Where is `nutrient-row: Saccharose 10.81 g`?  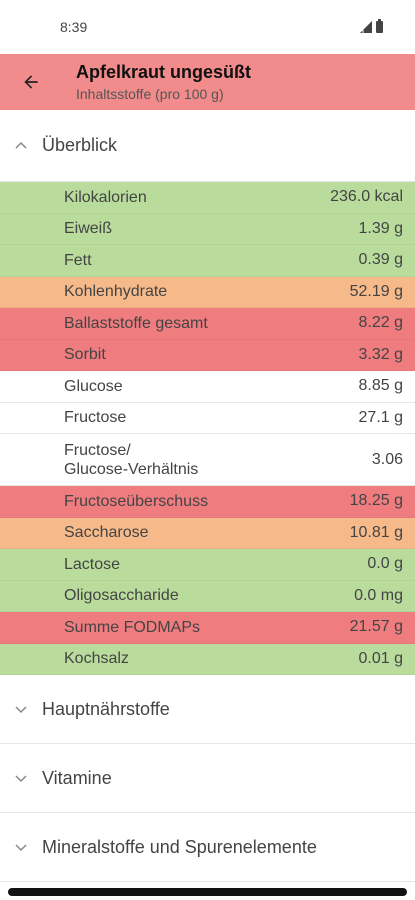
nutrient-row: Saccharose 10.81 g is located at coordinates (207, 533).